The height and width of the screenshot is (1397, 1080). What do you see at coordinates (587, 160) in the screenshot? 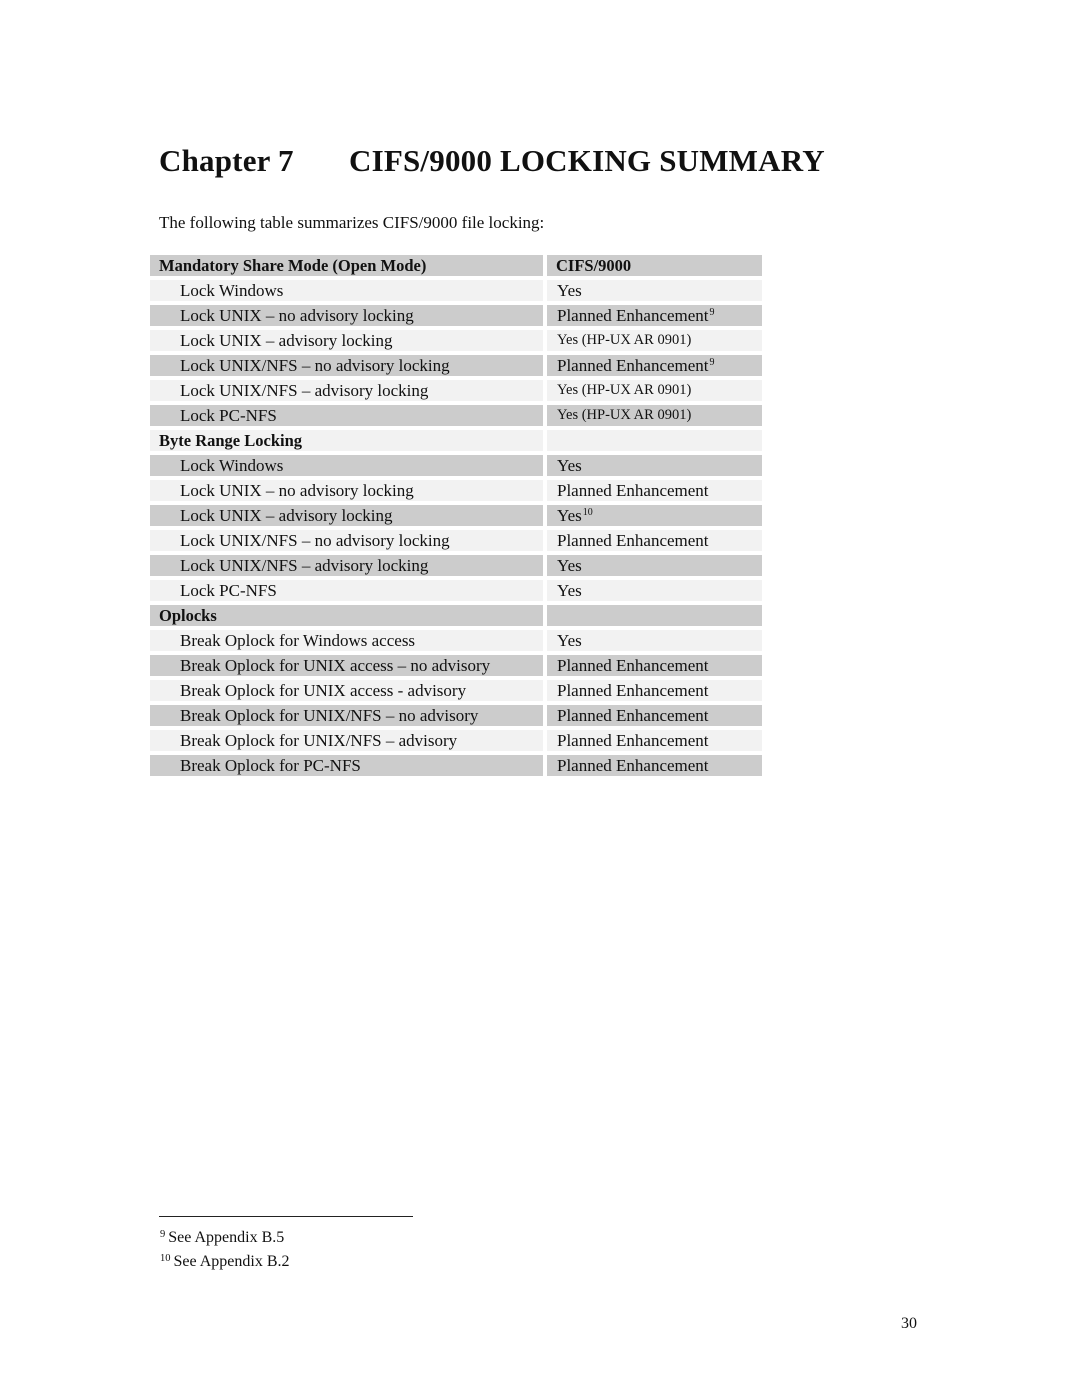
I see `chapter-name: CIFS/9000 LOCKING SUMMARY` at bounding box center [587, 160].